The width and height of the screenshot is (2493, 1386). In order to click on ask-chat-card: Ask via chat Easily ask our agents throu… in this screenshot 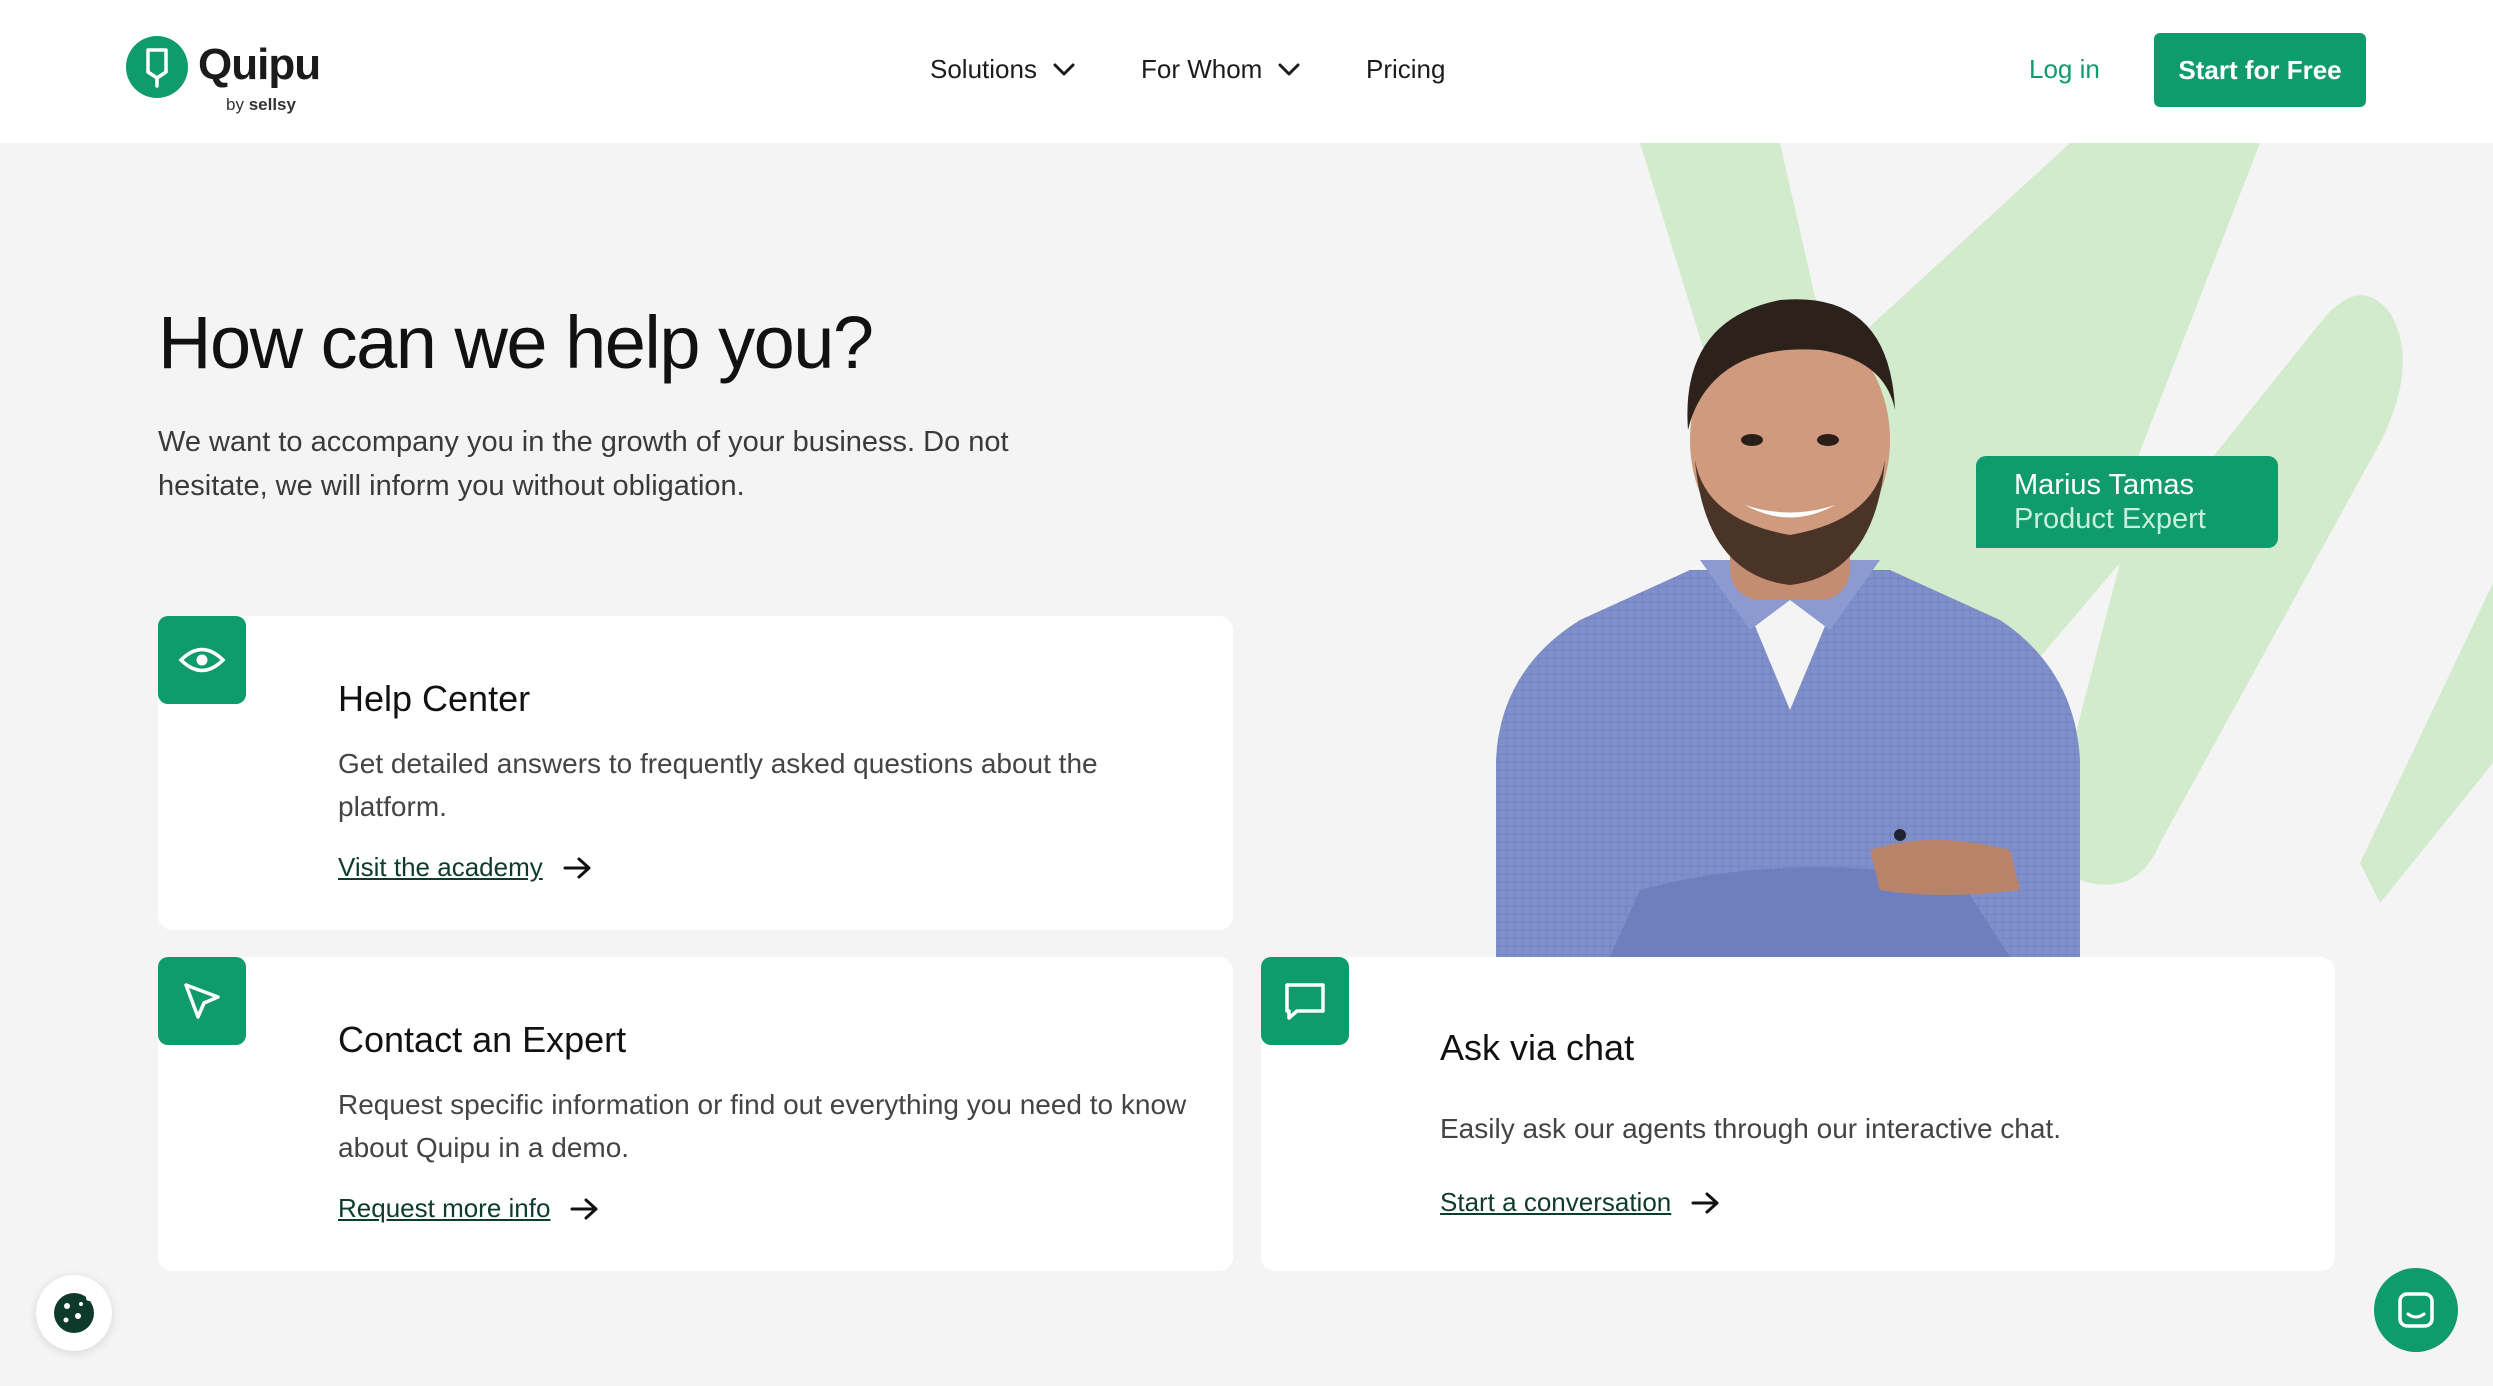, I will do `click(1798, 1114)`.